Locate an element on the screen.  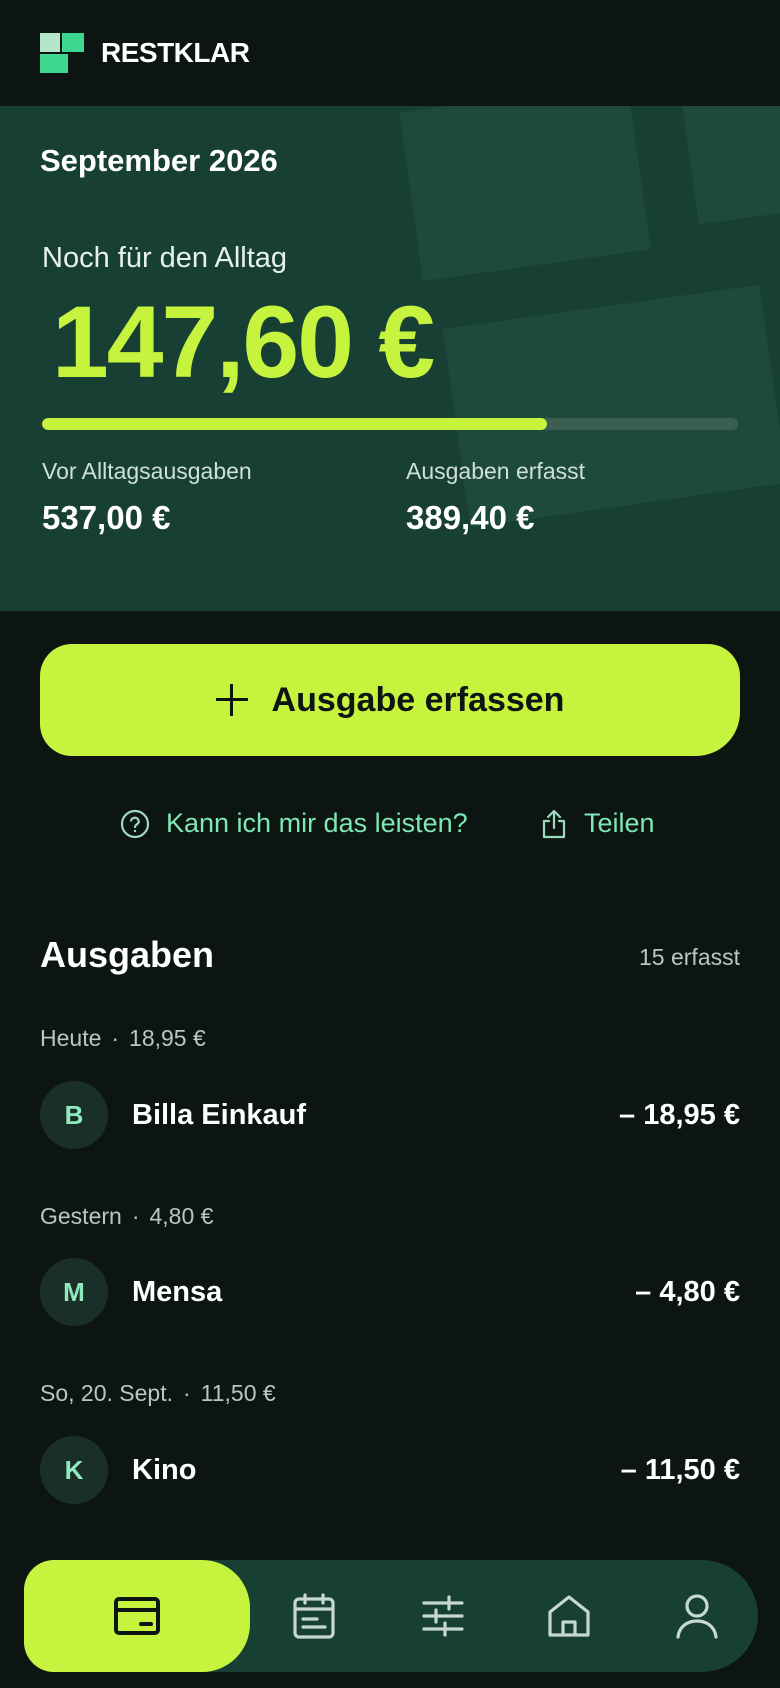
share-icon is located at coordinates (554, 823).